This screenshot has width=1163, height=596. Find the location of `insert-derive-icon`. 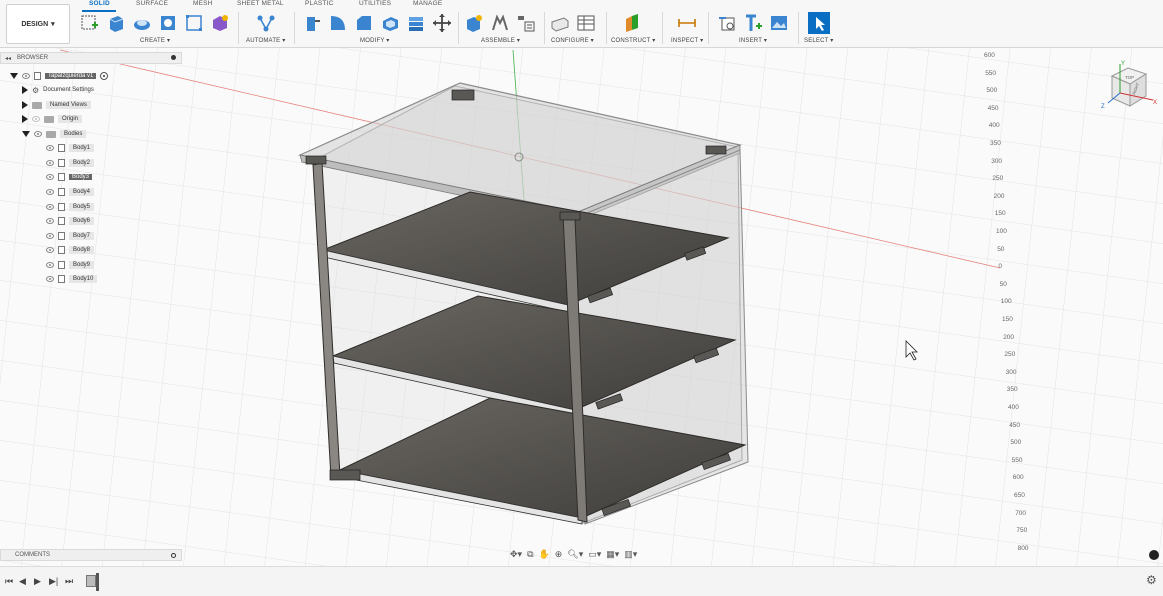

insert-derive-icon is located at coordinates (727, 23).